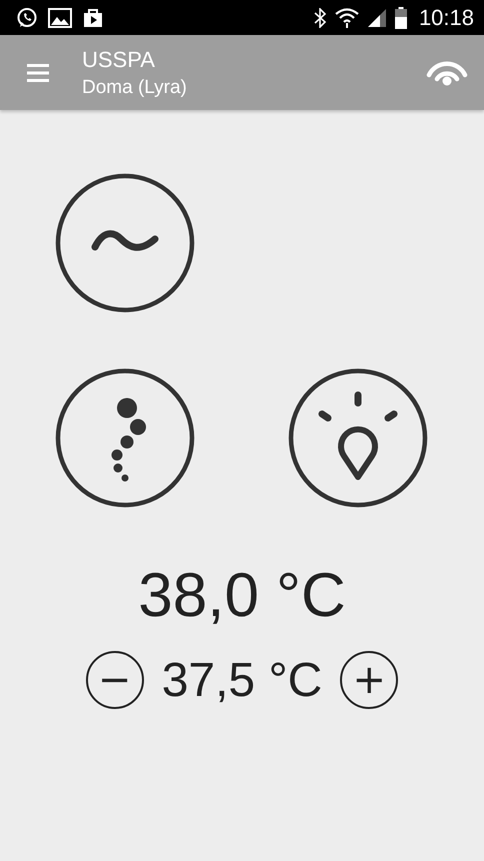 The width and height of the screenshot is (484, 861). Describe the element at coordinates (400, 17) in the screenshot. I see `battery-icon` at that location.